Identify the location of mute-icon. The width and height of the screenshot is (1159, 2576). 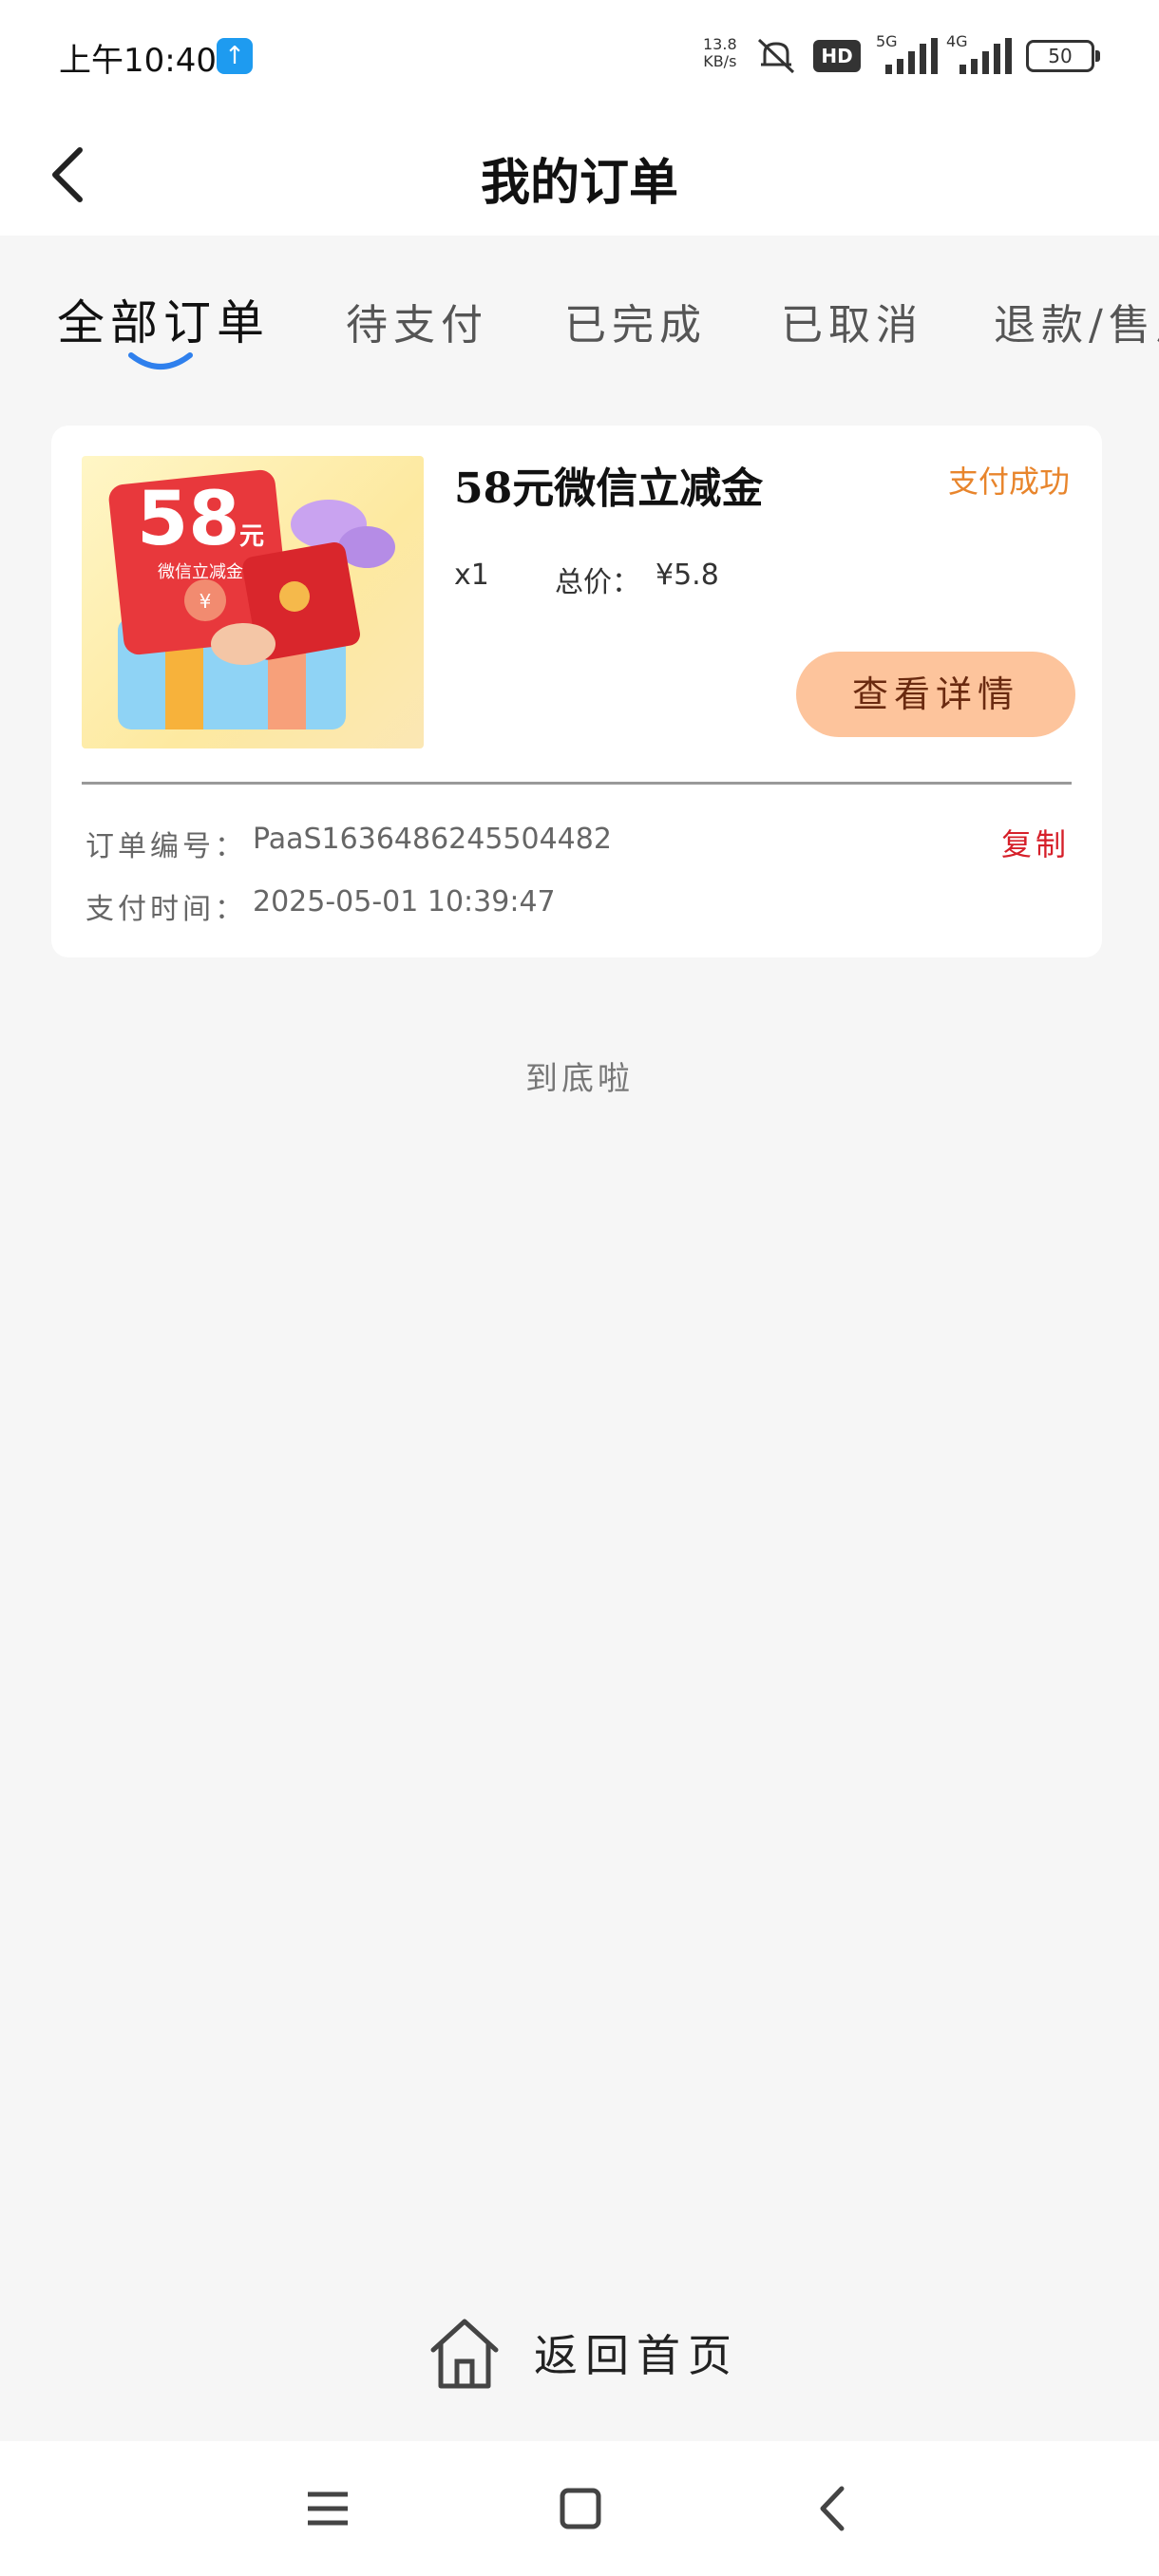
(776, 56).